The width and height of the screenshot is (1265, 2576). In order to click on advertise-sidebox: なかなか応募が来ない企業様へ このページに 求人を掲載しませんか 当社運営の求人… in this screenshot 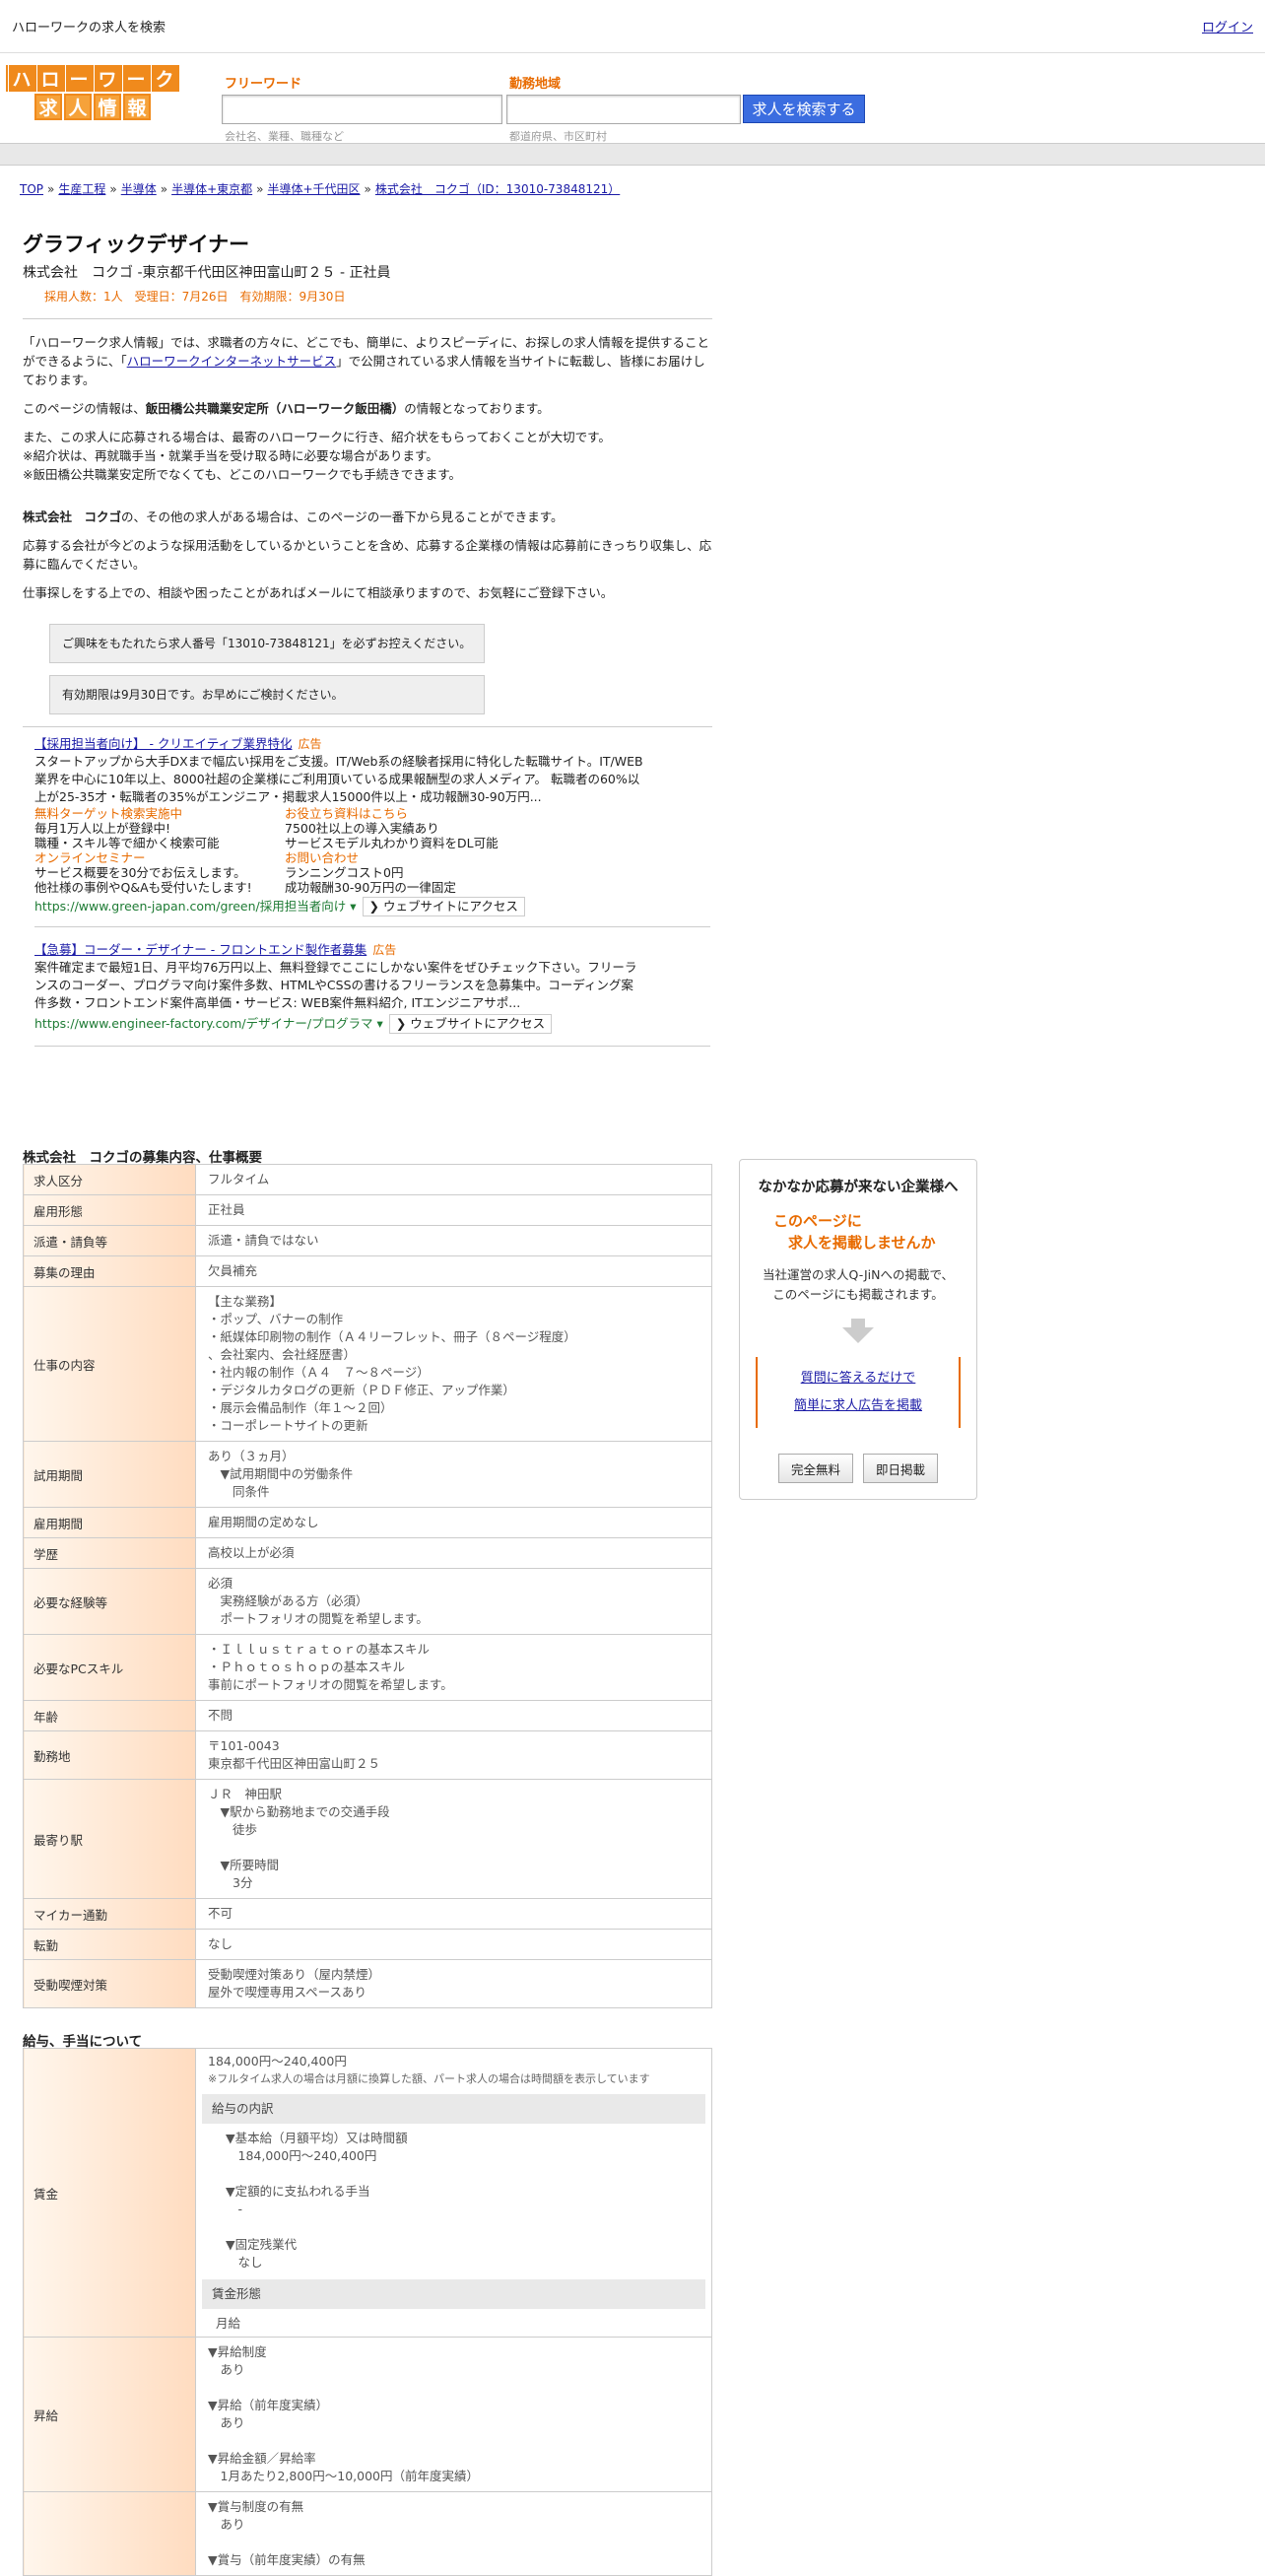, I will do `click(858, 1329)`.